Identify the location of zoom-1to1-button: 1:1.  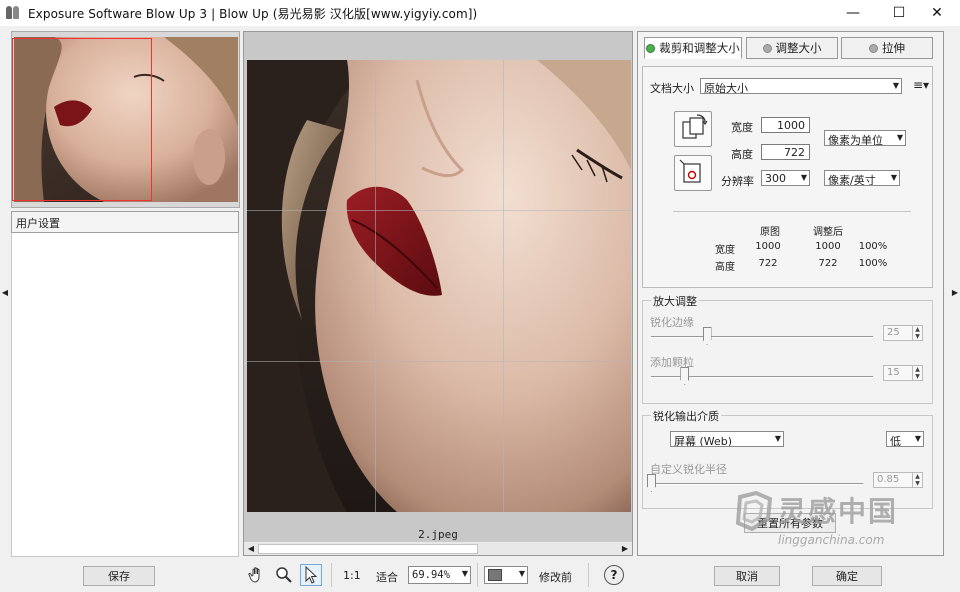
(352, 575).